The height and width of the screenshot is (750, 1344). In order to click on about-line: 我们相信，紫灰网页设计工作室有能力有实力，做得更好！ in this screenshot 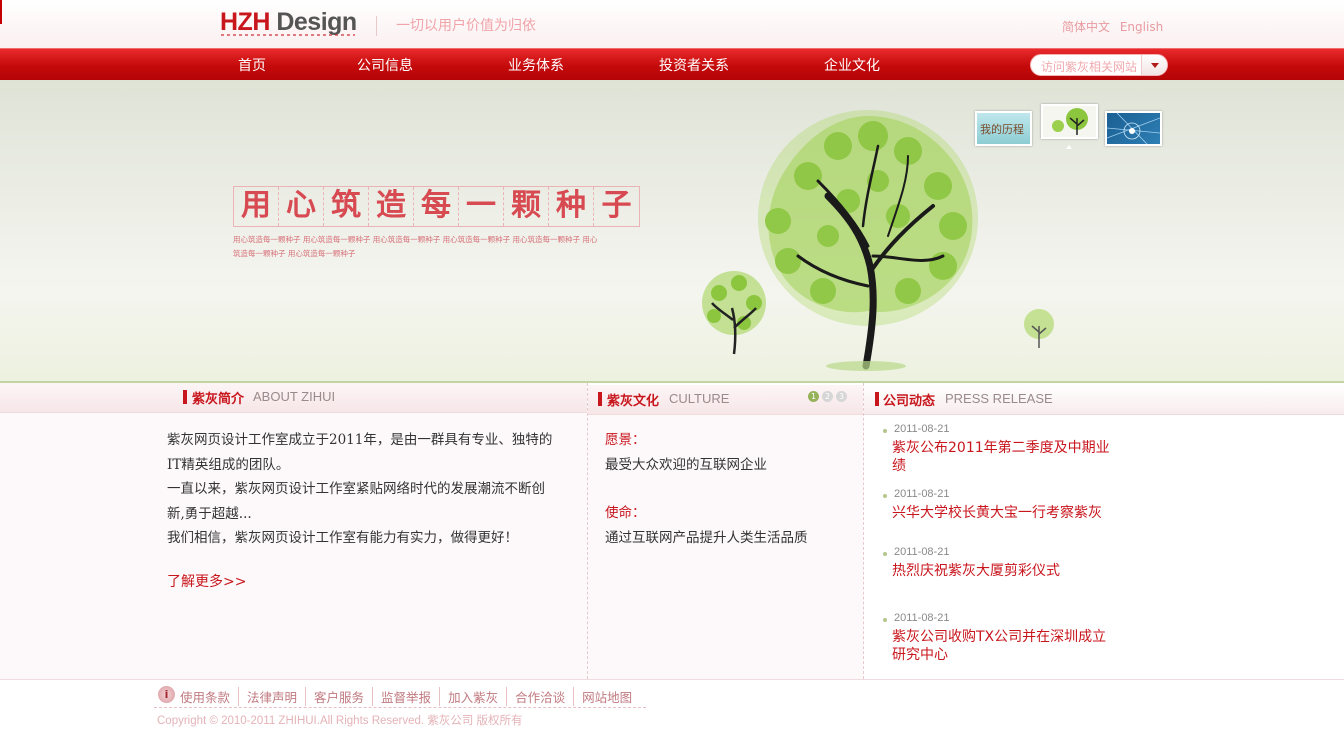, I will do `click(342, 538)`.